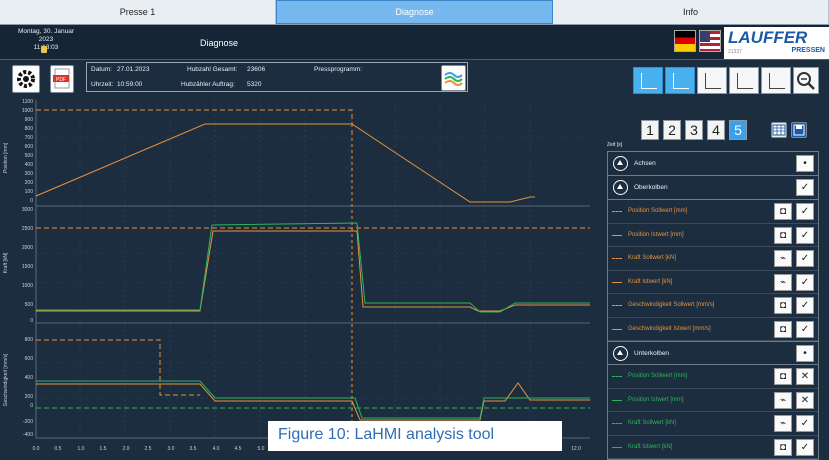 This screenshot has width=829, height=460. What do you see at coordinates (26, 79) in the screenshot?
I see `settings-gear-button` at bounding box center [26, 79].